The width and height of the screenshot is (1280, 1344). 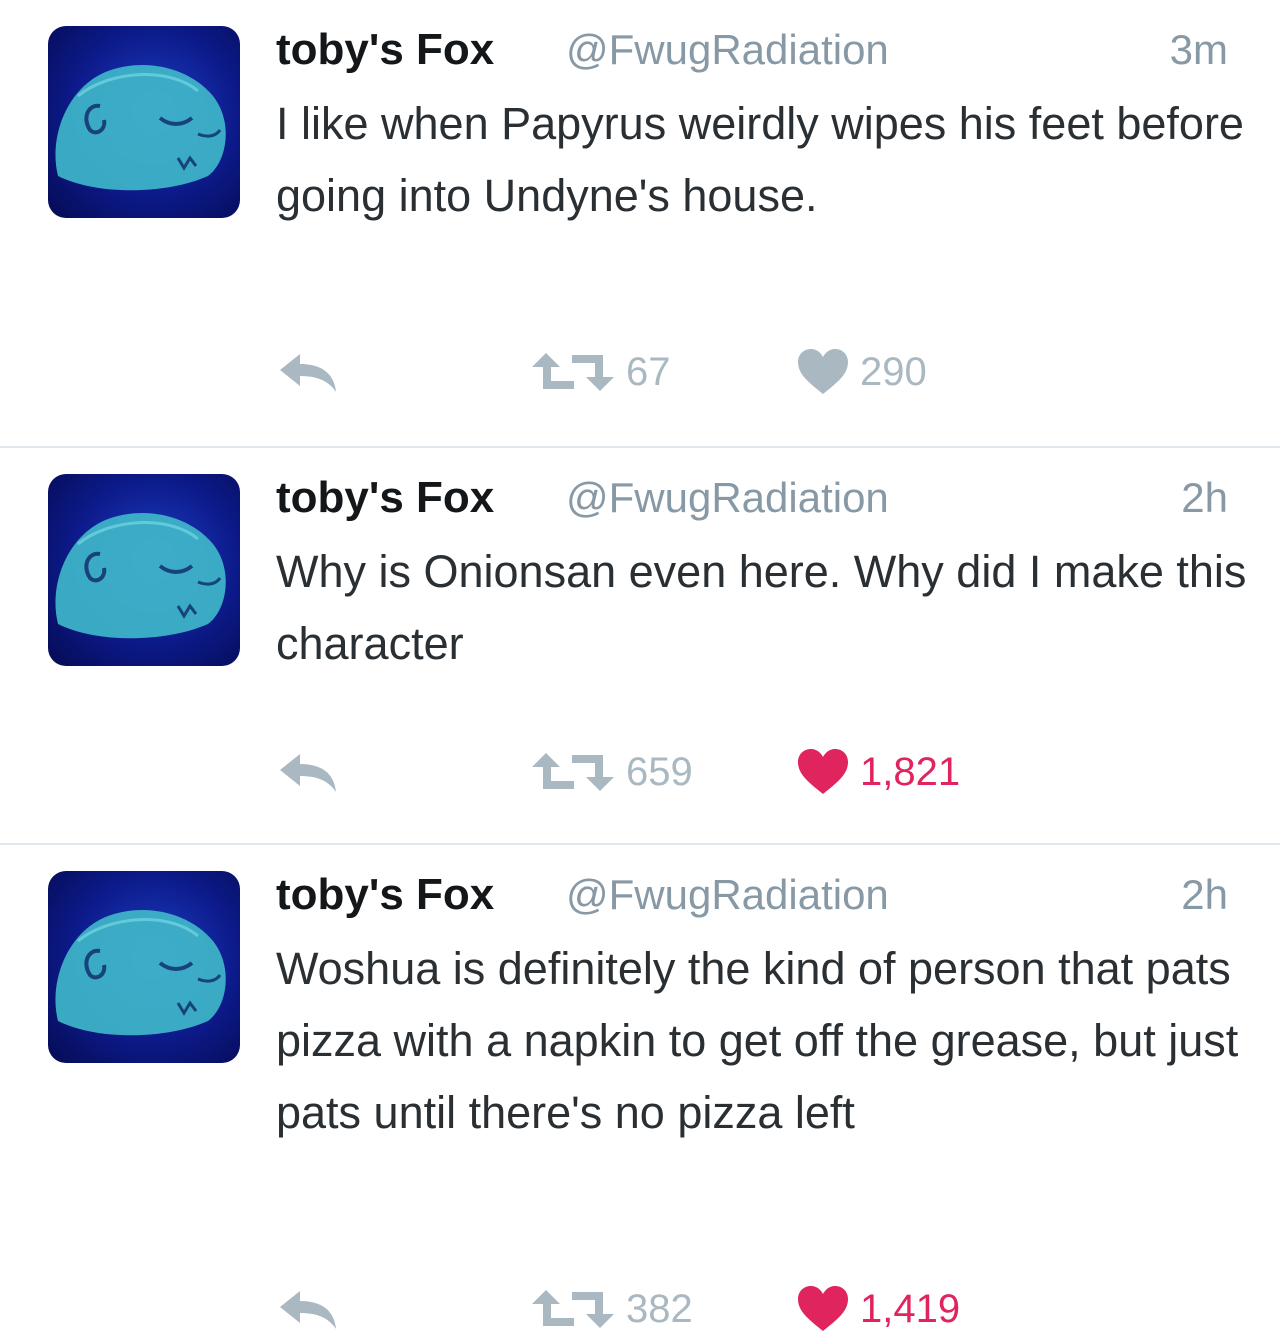 I want to click on tweet-header: toby's Fox @FwugRadiation 3m, so click(x=756, y=50).